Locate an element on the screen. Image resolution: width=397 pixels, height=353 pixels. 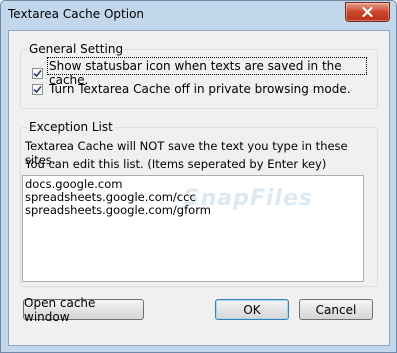
close-icon is located at coordinates (367, 12).